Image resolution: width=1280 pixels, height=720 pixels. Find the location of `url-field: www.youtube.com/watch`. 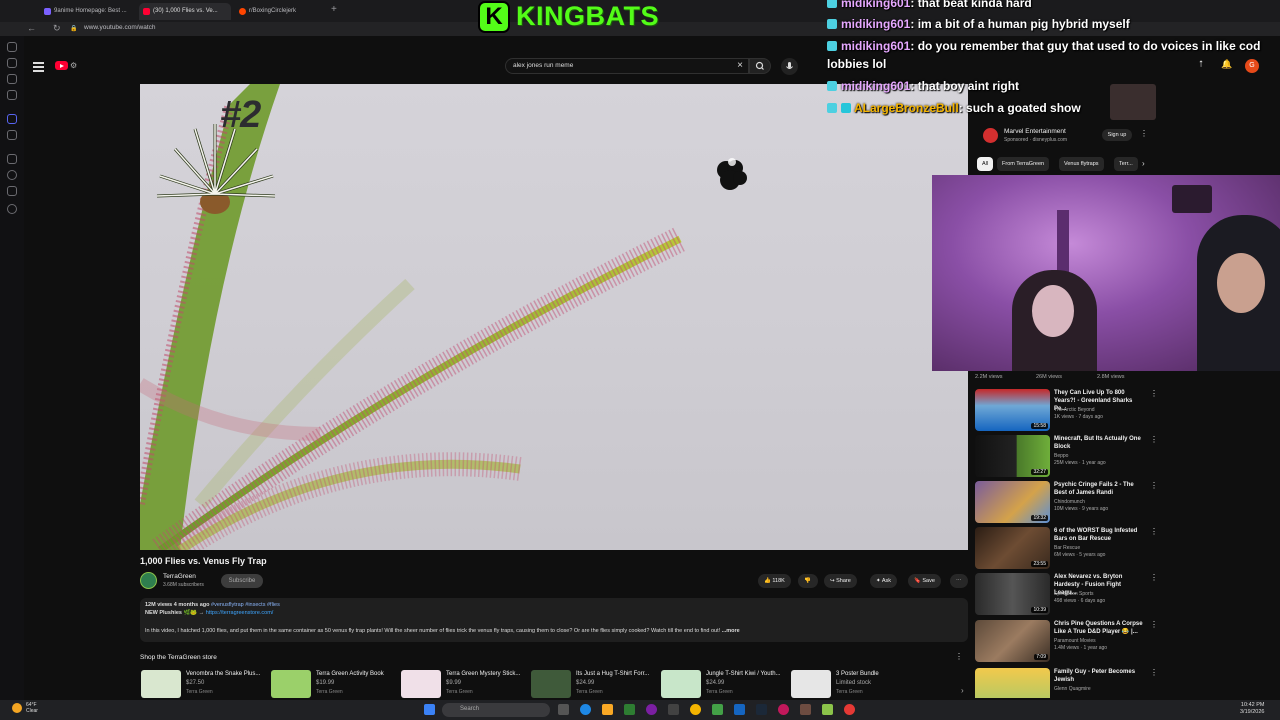

url-field: www.youtube.com/watch is located at coordinates (120, 27).